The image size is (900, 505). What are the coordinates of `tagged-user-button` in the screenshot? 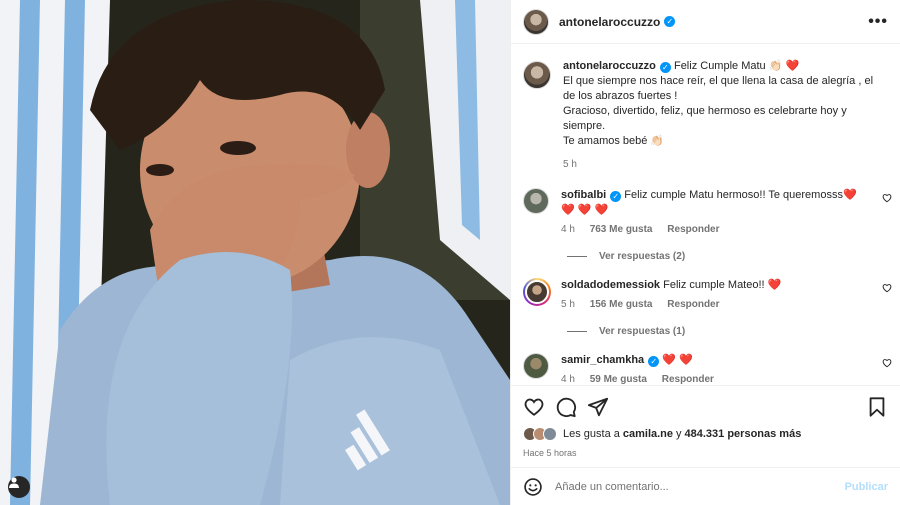 It's located at (19, 487).